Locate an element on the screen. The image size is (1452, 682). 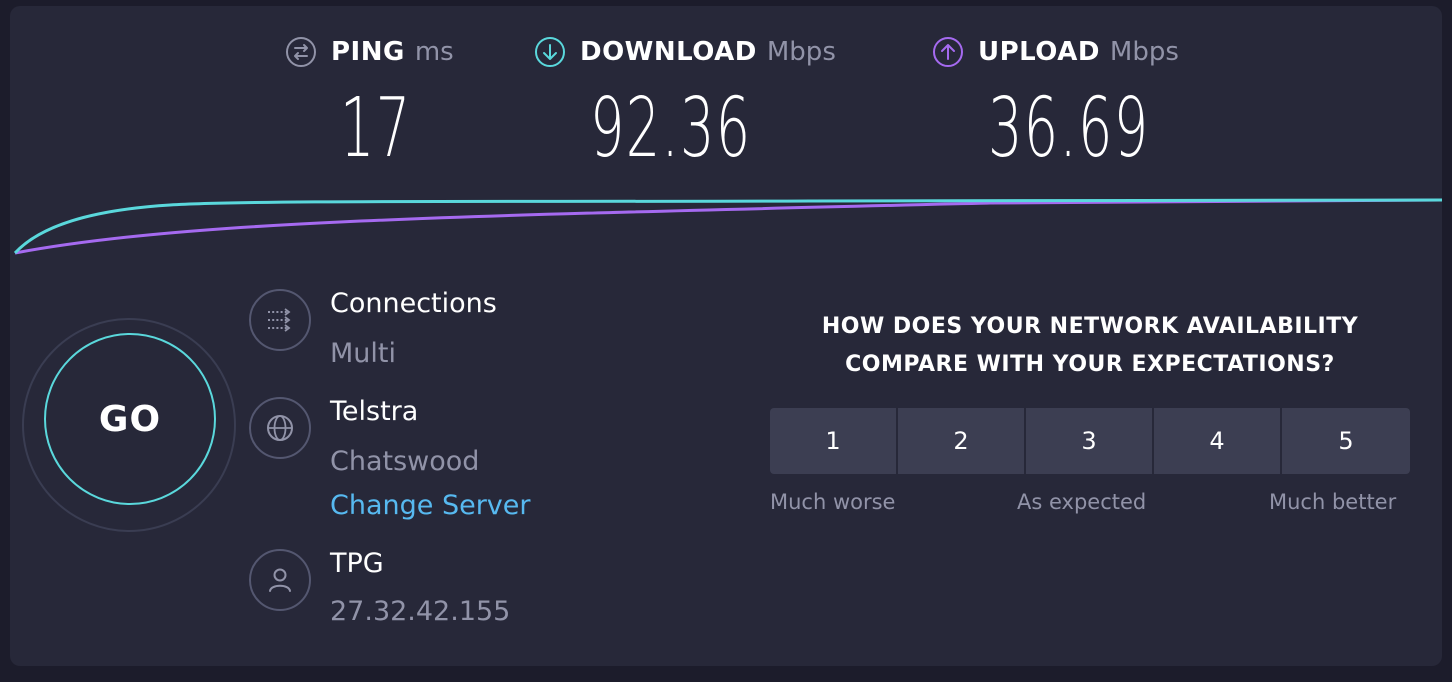
ping-icon is located at coordinates (301, 52).